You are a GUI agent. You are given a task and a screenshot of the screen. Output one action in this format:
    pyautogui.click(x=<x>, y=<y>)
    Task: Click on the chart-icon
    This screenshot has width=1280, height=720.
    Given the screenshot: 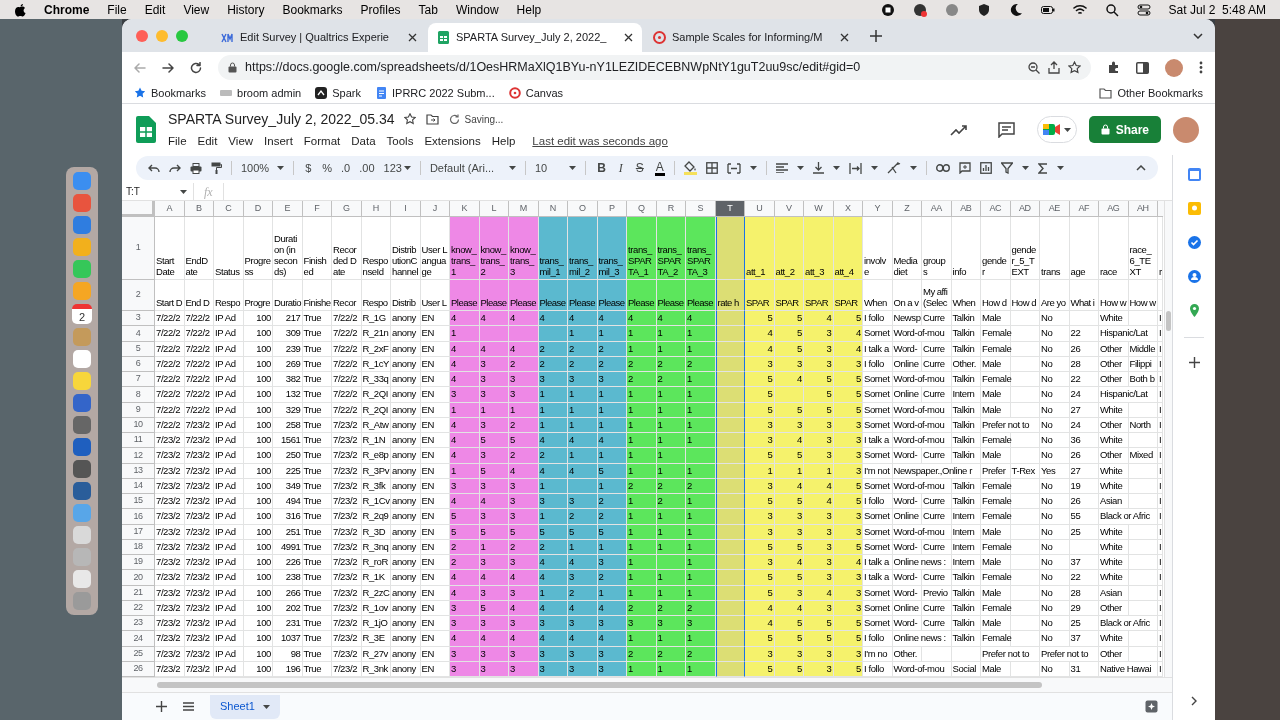 What is the action you would take?
    pyautogui.click(x=985, y=168)
    